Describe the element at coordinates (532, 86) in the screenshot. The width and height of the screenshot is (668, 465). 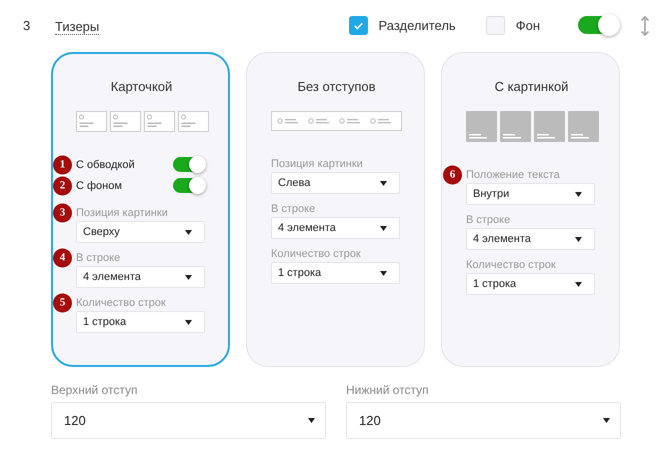
I see `card-title: С картинкой` at that location.